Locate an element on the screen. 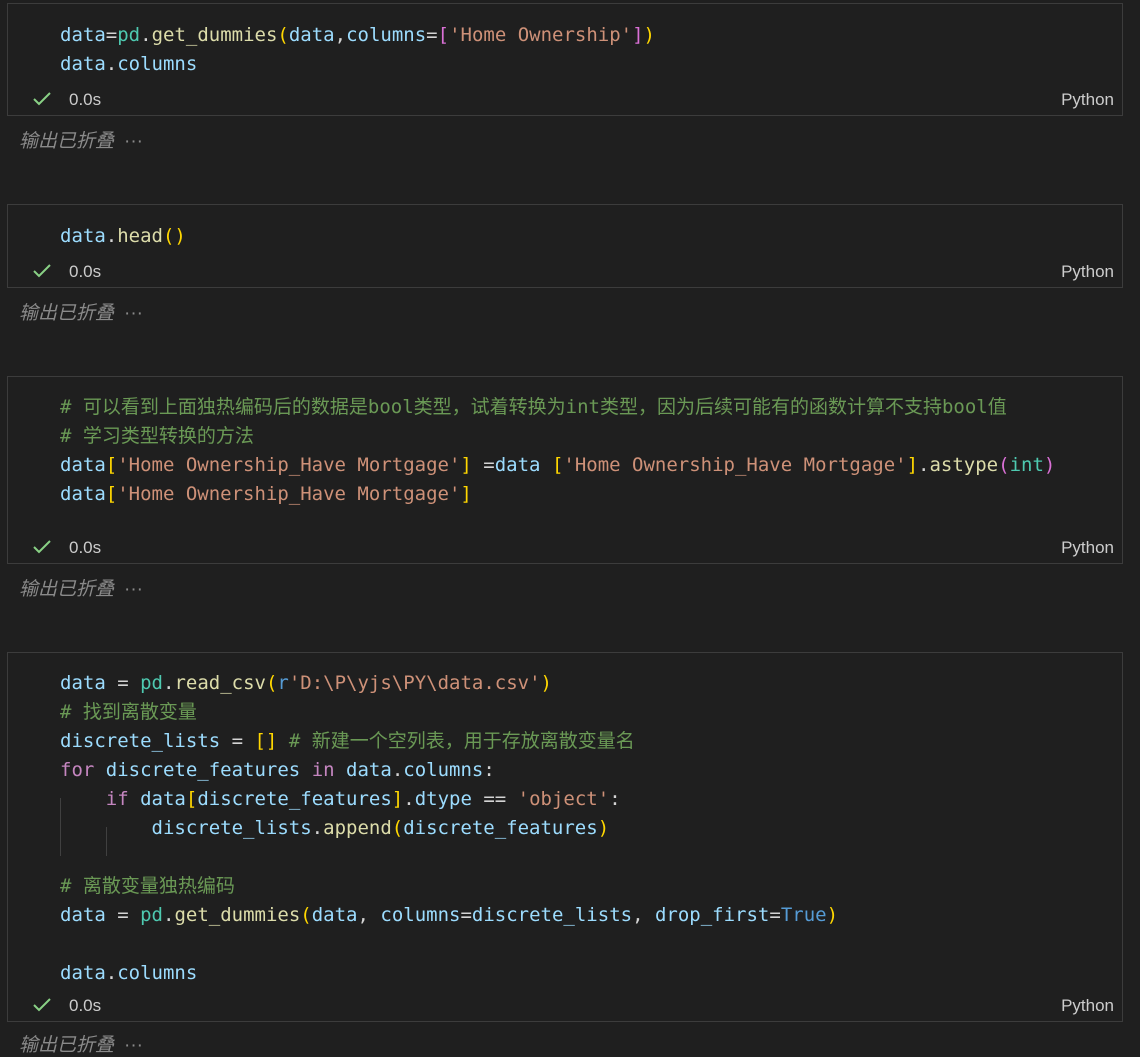 The image size is (1140, 1057). code-cell-2: data.head() 0.0s Python is located at coordinates (565, 246).